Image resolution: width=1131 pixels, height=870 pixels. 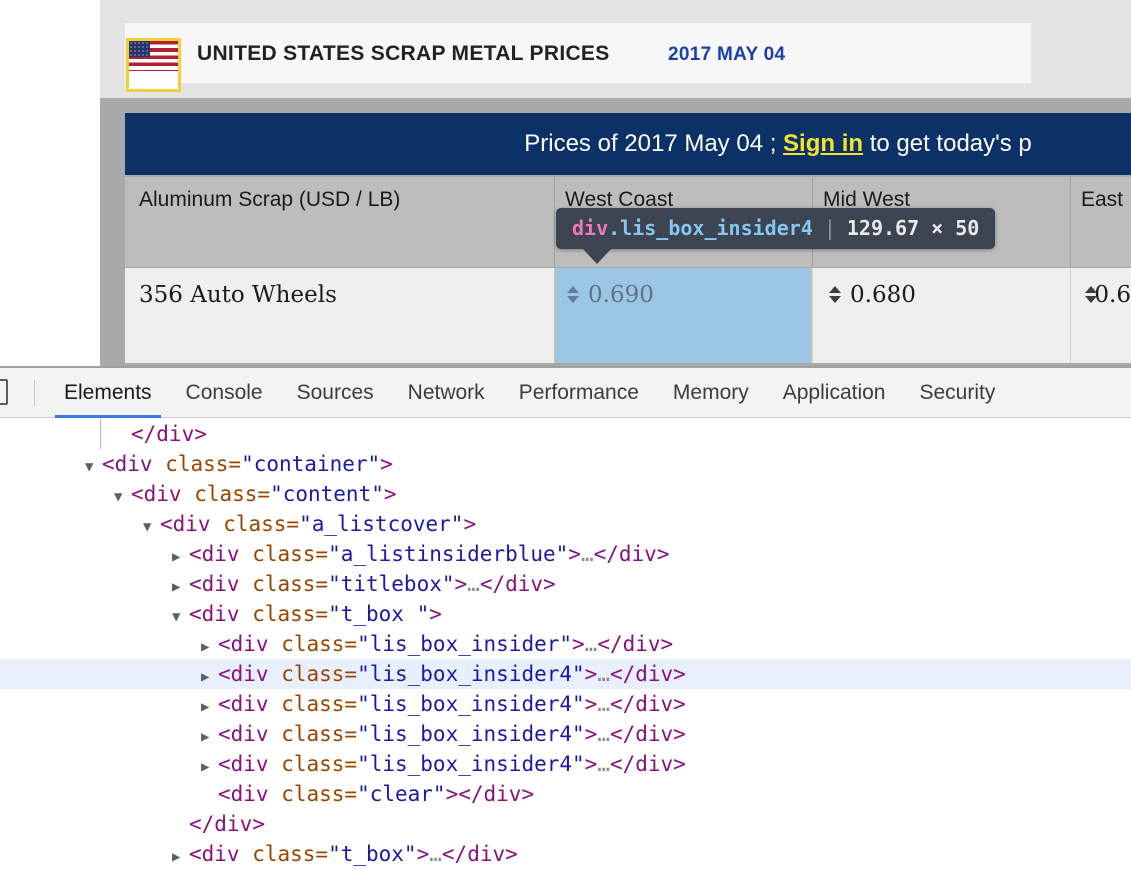 What do you see at coordinates (941, 315) in the screenshot?
I see `price-cell-mid-west: 0.680` at bounding box center [941, 315].